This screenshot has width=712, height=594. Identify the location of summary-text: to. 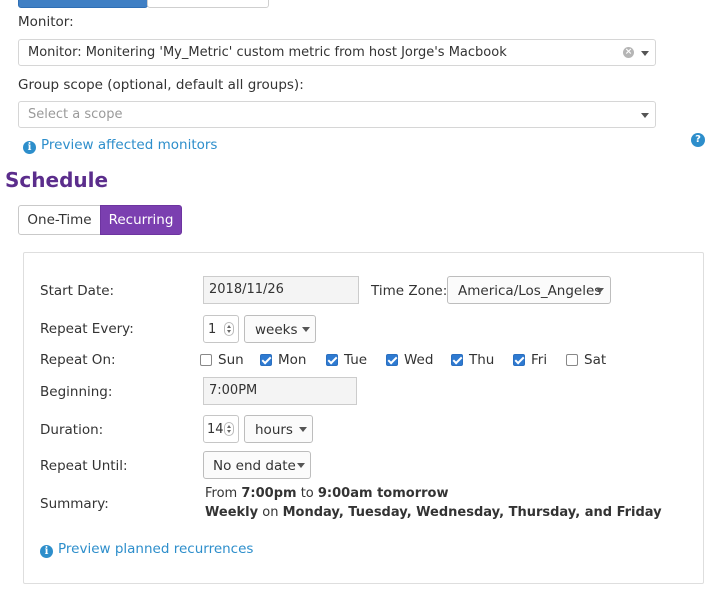
(307, 493).